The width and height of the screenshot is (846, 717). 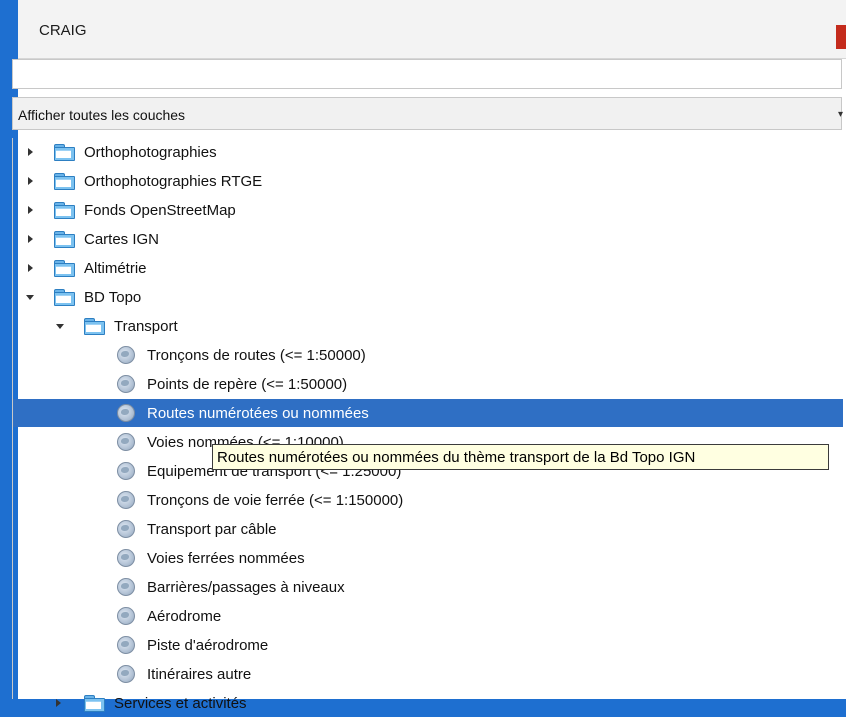 What do you see at coordinates (150, 152) in the screenshot?
I see `tree-group-label: Orthophotographies` at bounding box center [150, 152].